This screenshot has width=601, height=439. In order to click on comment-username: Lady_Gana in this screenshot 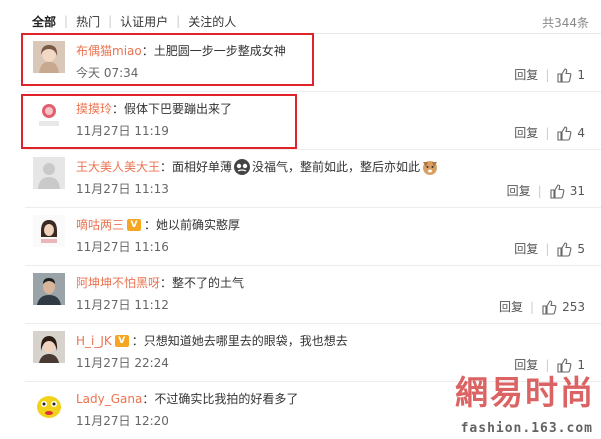, I will do `click(109, 399)`.